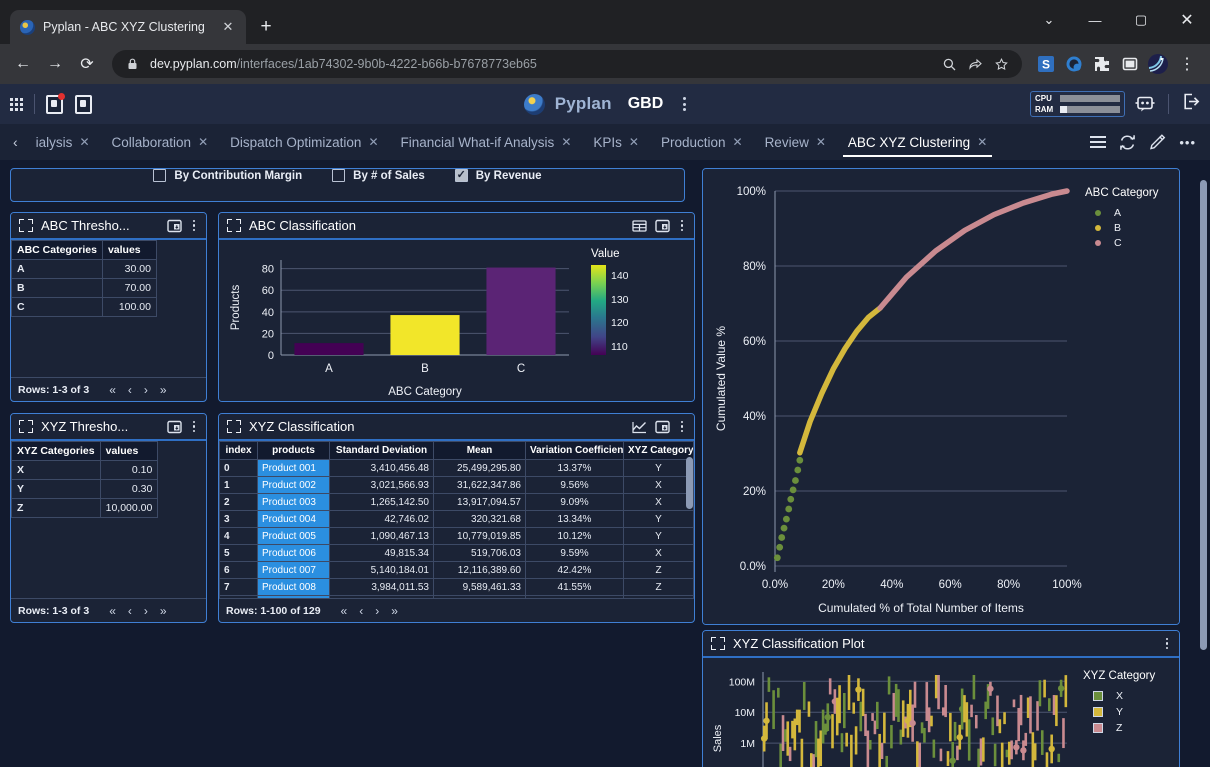 This screenshot has height=767, width=1210. What do you see at coordinates (616, 142) in the screenshot?
I see `interface-tab-kpis: KPIs ✕` at bounding box center [616, 142].